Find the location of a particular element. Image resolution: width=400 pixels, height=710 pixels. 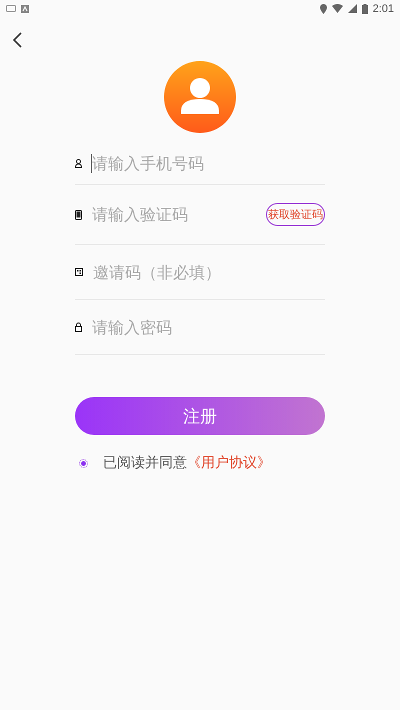

phone-icon is located at coordinates (78, 215).